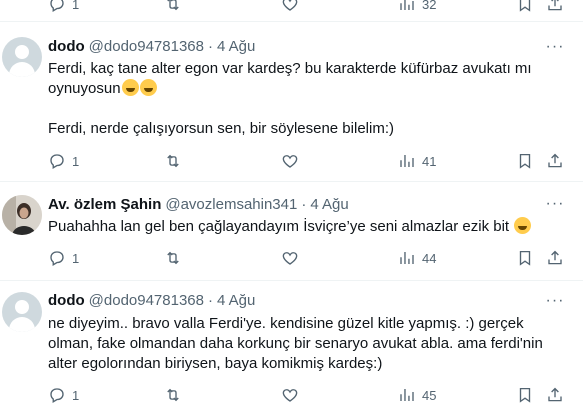 This screenshot has height=406, width=583. I want to click on views-count: 44, so click(429, 258).